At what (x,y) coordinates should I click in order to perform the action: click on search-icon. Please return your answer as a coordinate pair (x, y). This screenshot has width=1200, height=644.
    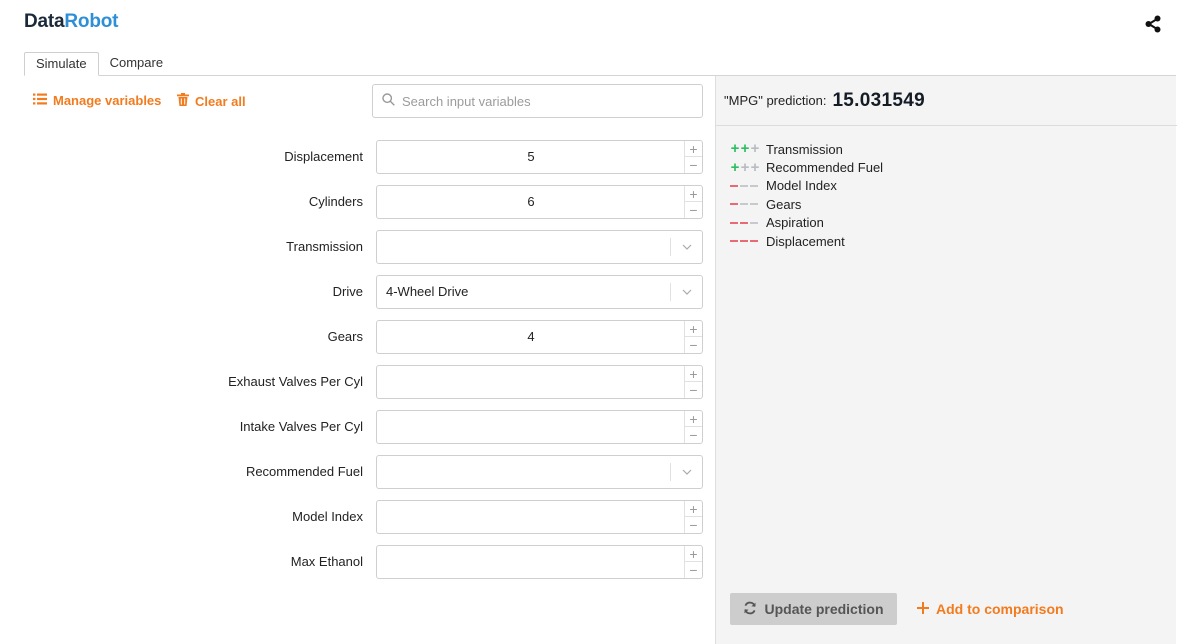
    Looking at the image, I should click on (388, 101).